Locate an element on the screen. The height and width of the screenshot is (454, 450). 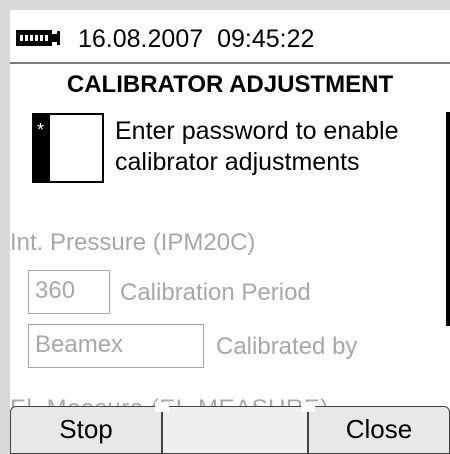
status-bar: 16.08.2007 09:45:22 is located at coordinates (230, 37).